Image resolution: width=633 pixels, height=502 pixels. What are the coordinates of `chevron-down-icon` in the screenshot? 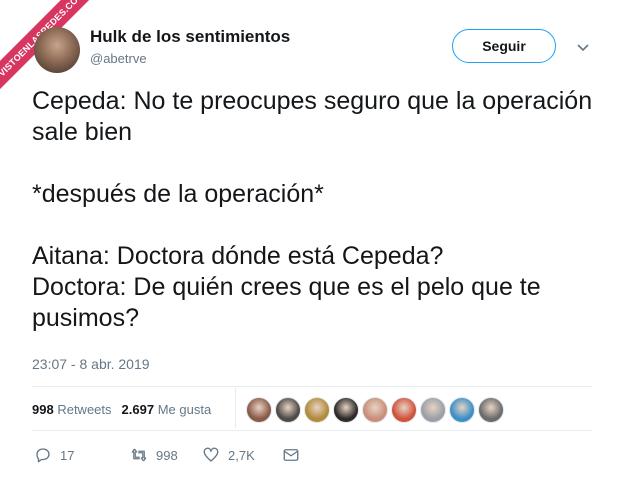 It's located at (583, 47).